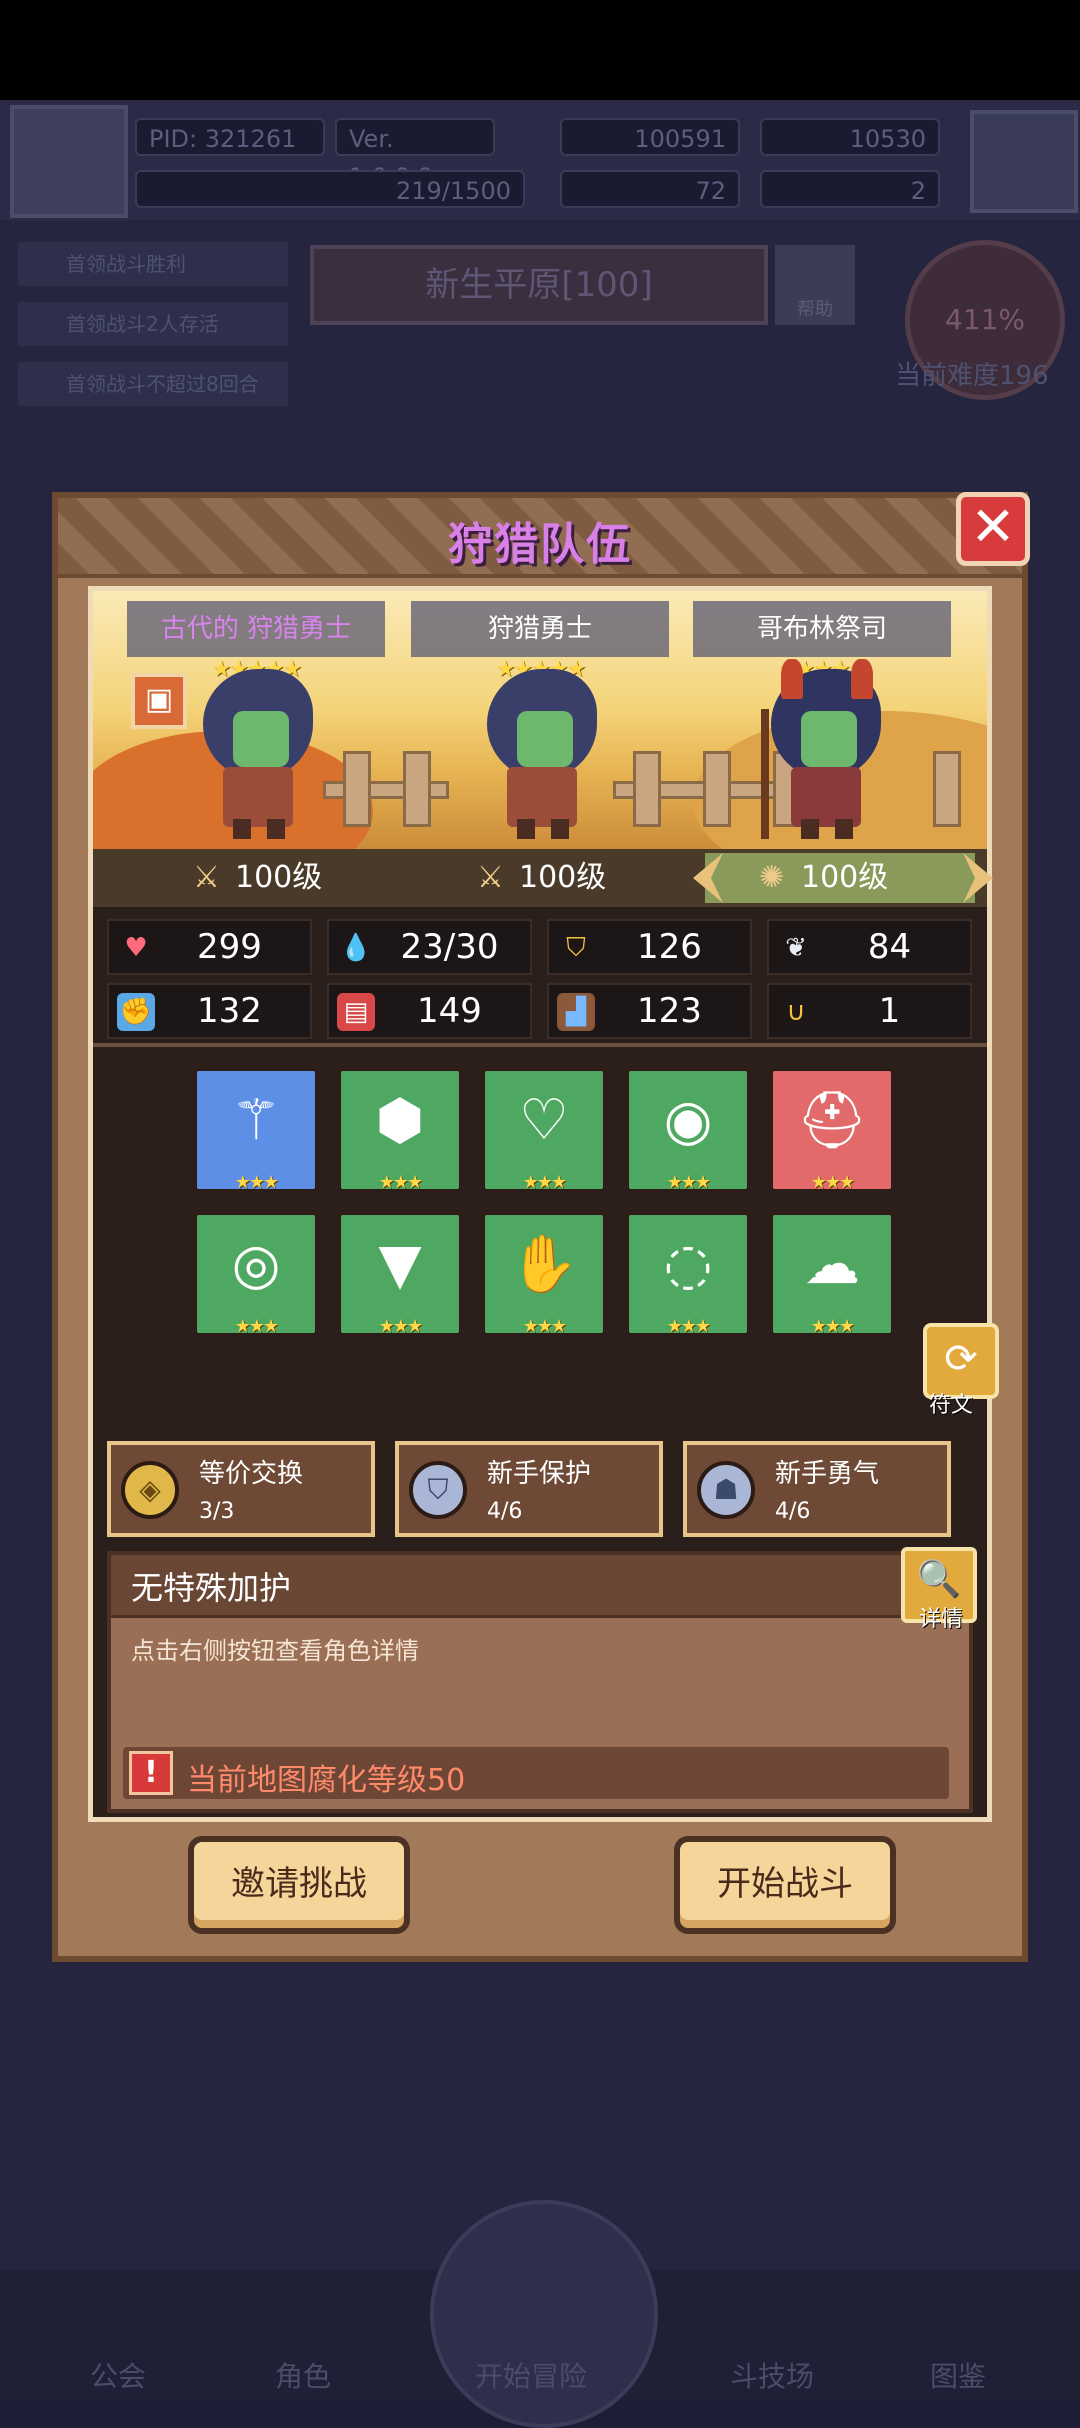  Describe the element at coordinates (540, 629) in the screenshot. I see `character-name: 狩猎勇士` at that location.